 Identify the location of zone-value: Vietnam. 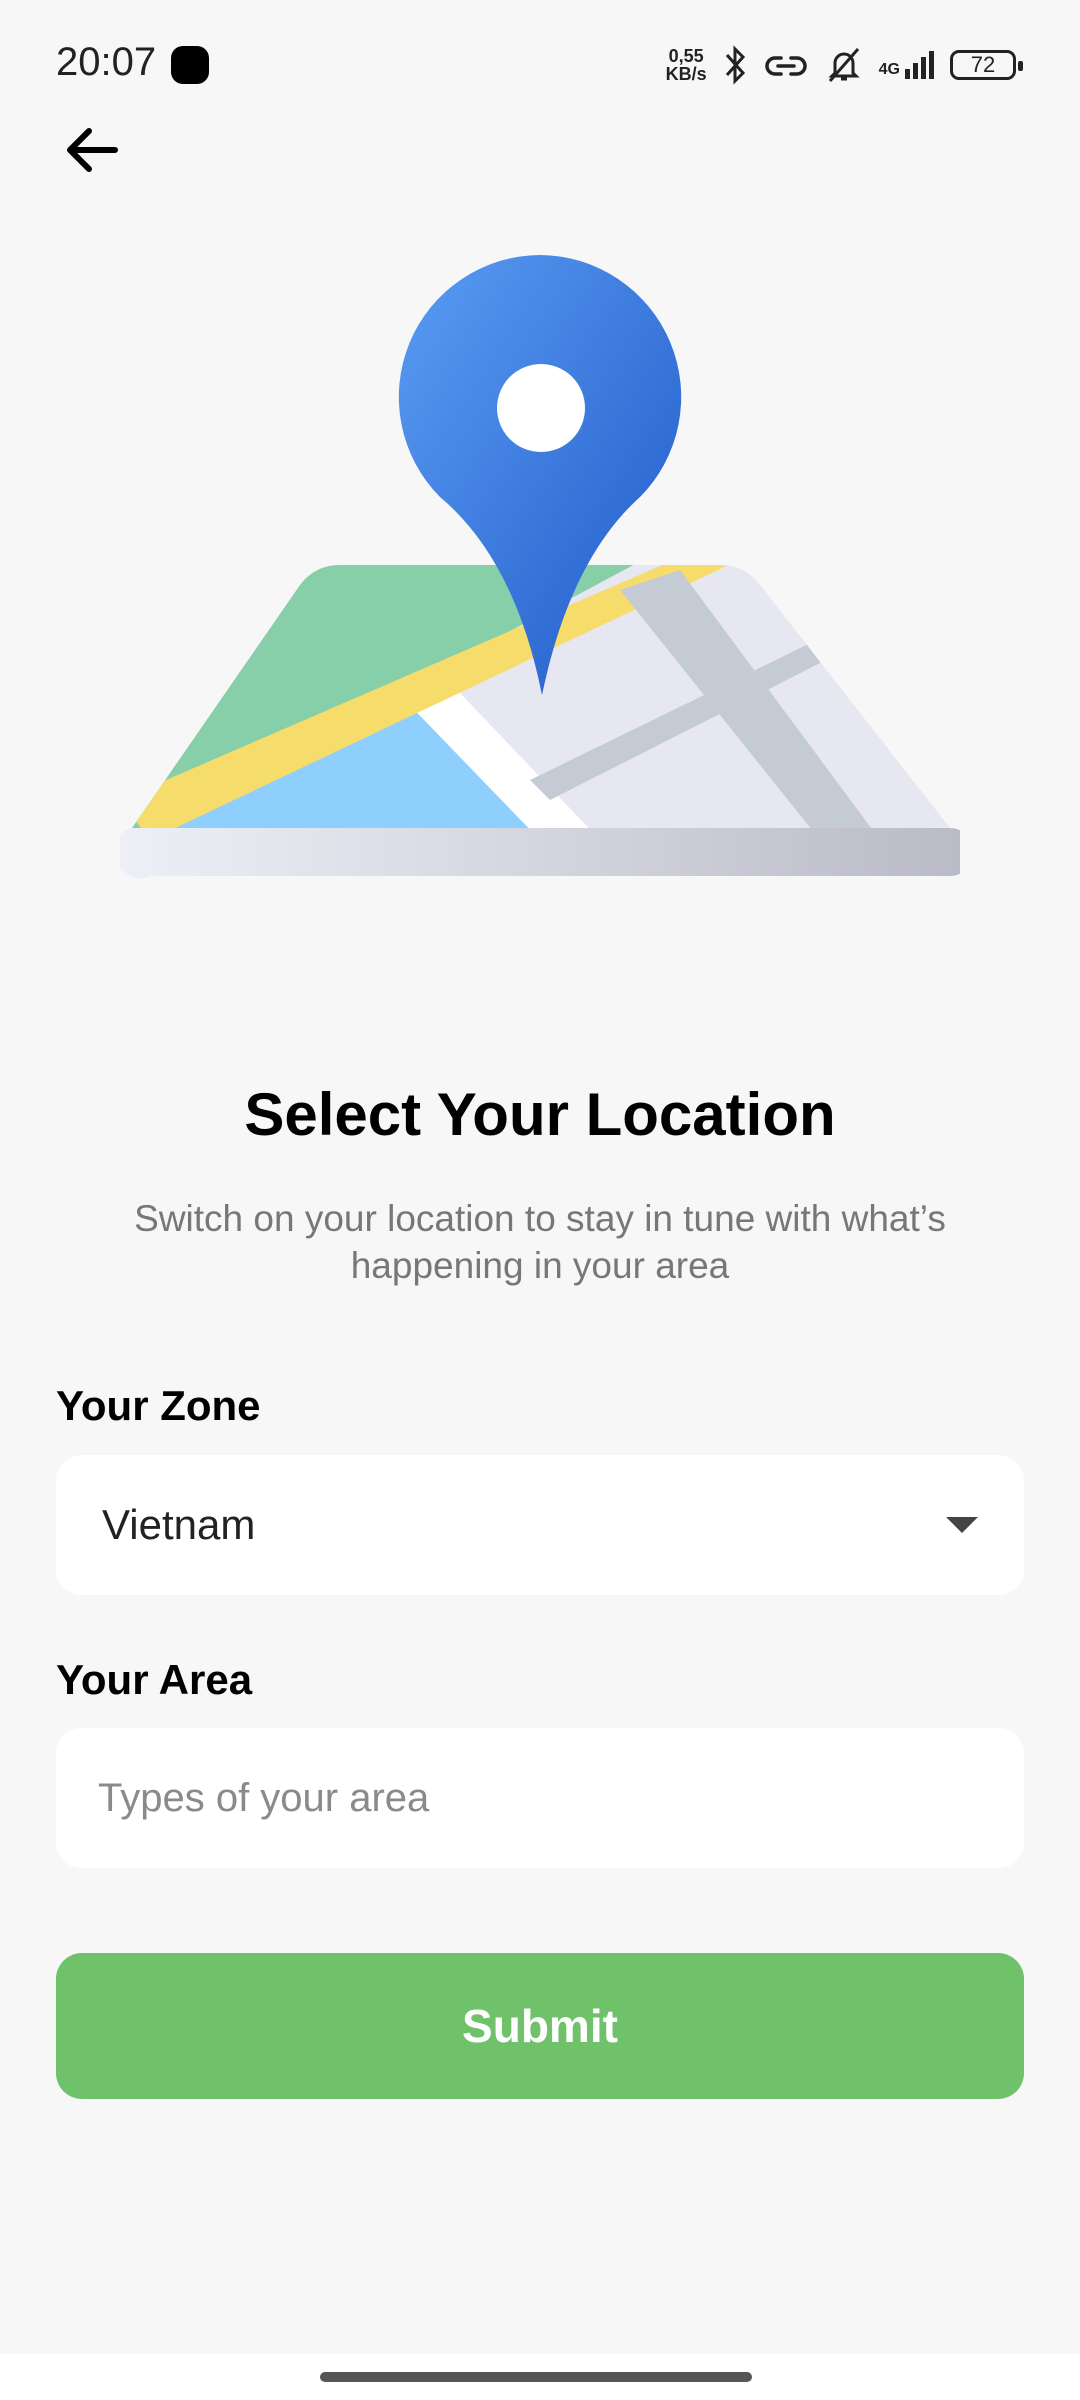
(179, 1524).